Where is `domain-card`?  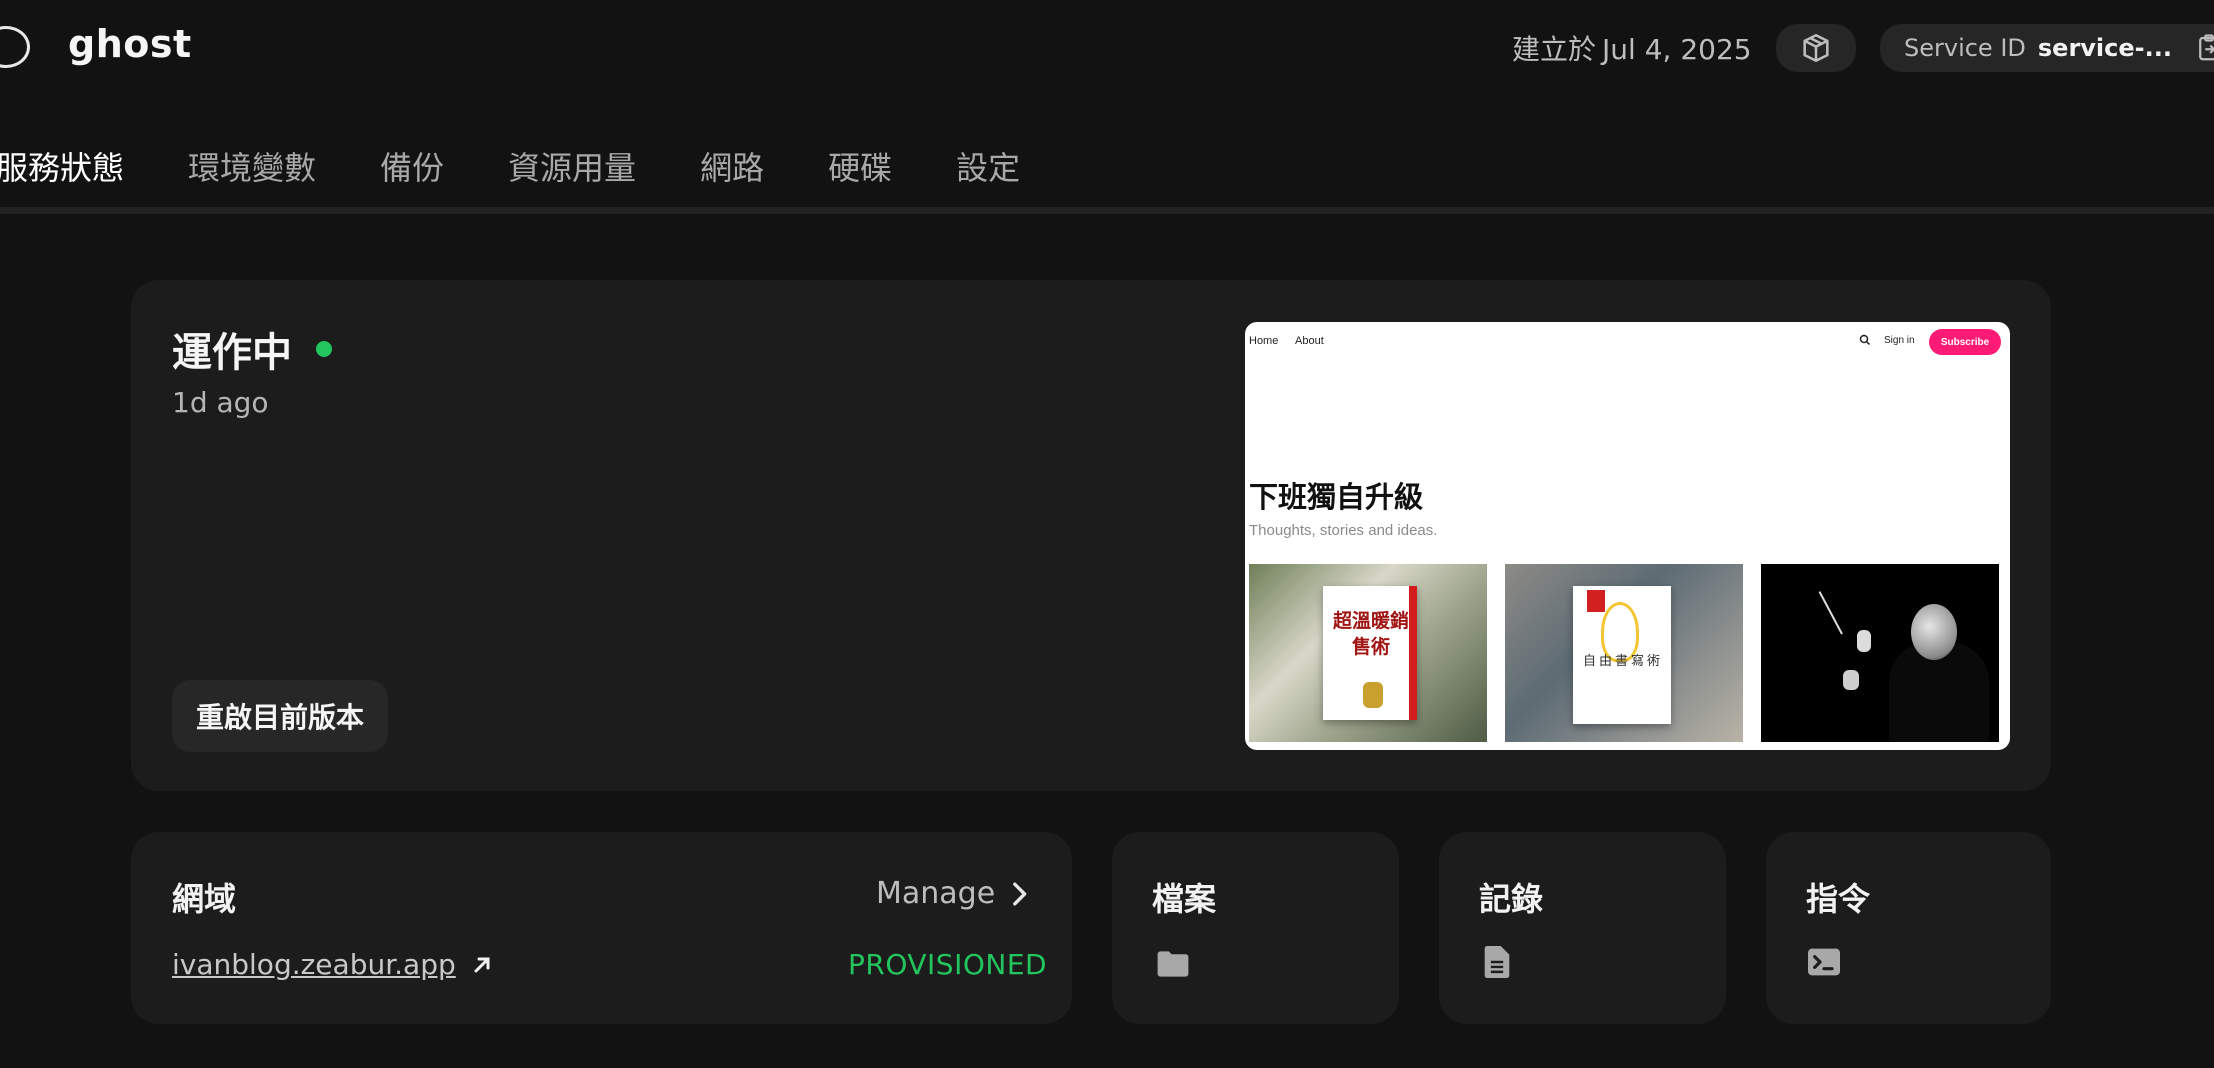
domain-card is located at coordinates (601, 928).